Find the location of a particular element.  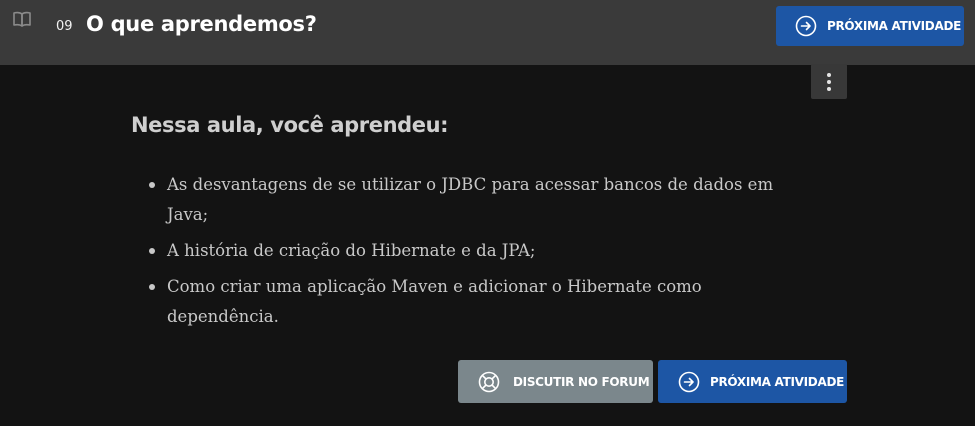

discuss-forum-label: DISCUTIR NO FORUM is located at coordinates (581, 381).